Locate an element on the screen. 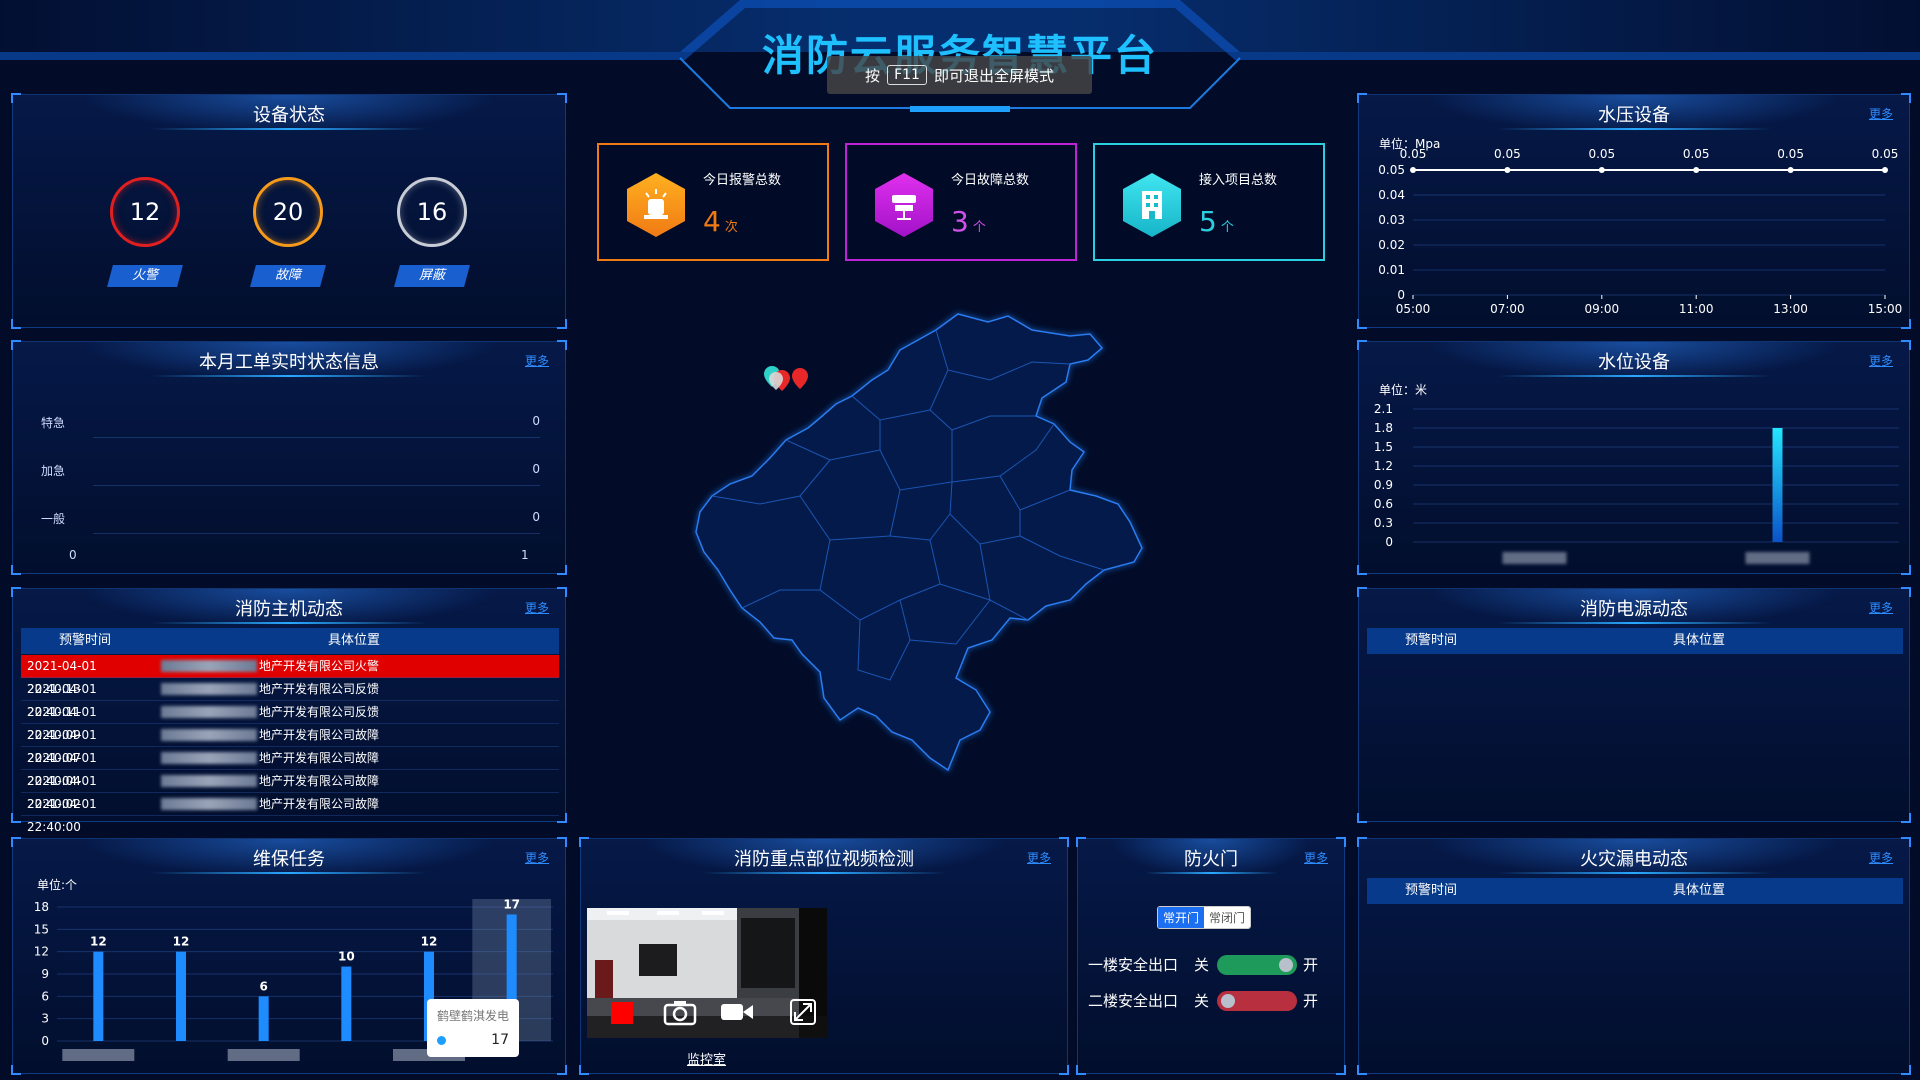 This screenshot has width=1920, height=1080. video-more-link: 更多 is located at coordinates (1039, 857).